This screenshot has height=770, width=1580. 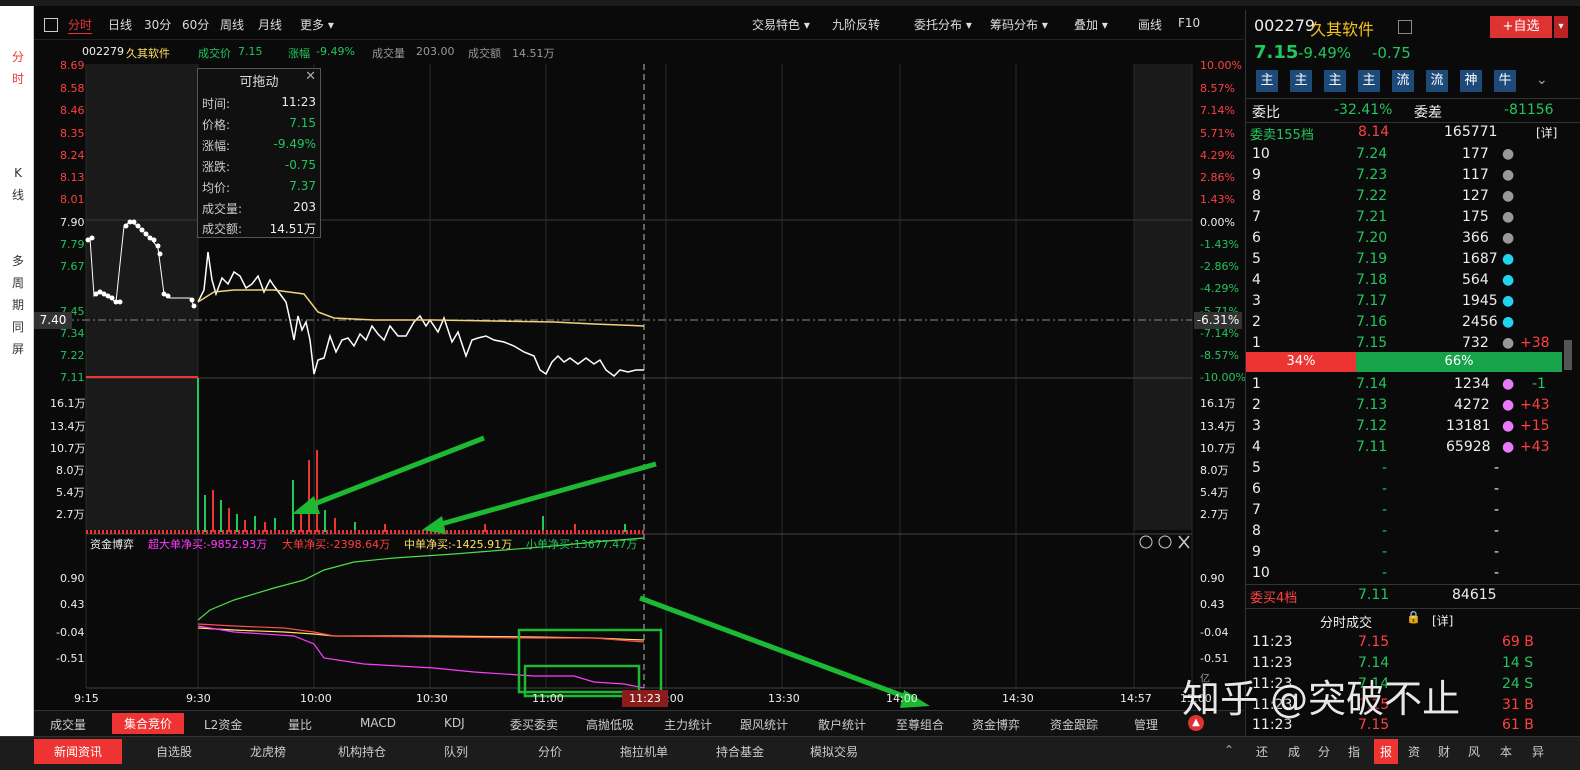 What do you see at coordinates (70, 632) in the screenshot?
I see `fund-tick-left: -0.04` at bounding box center [70, 632].